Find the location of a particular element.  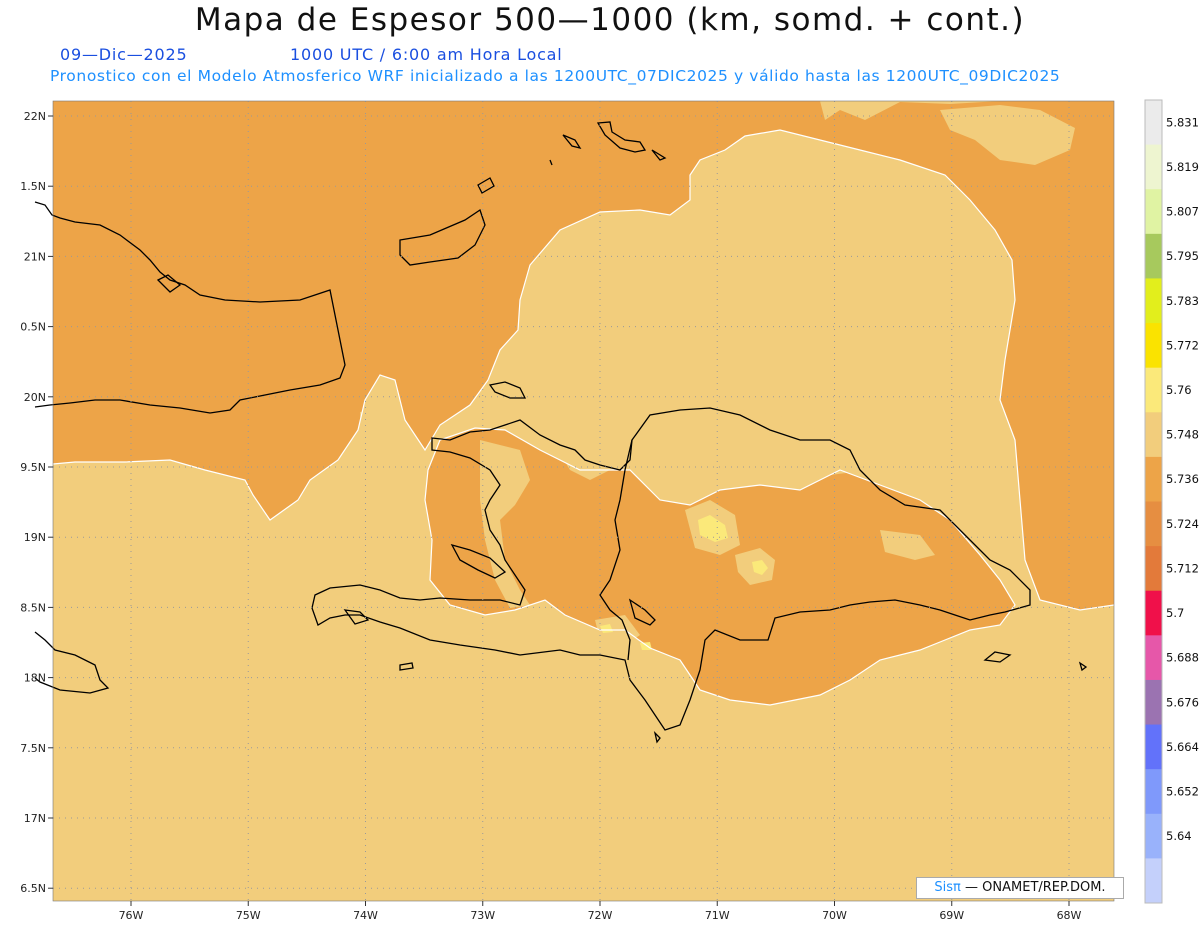

lat-tick-label: 20N is located at coordinates (35, 397).